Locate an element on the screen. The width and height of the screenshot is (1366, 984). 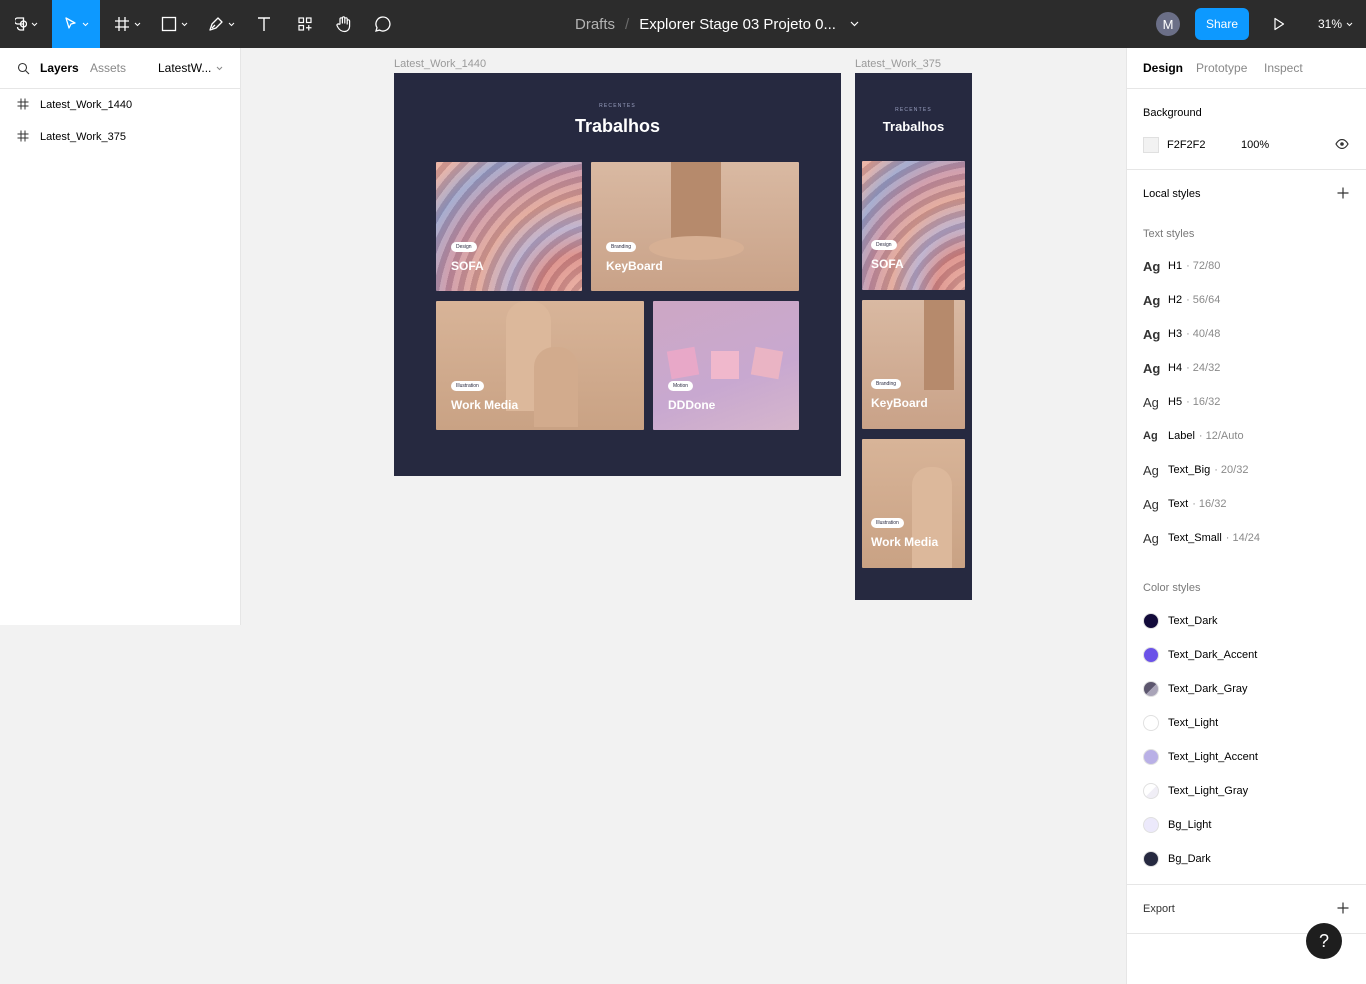
text-style-item: Ag H1 · 72/80 is located at coordinates (1181, 266).